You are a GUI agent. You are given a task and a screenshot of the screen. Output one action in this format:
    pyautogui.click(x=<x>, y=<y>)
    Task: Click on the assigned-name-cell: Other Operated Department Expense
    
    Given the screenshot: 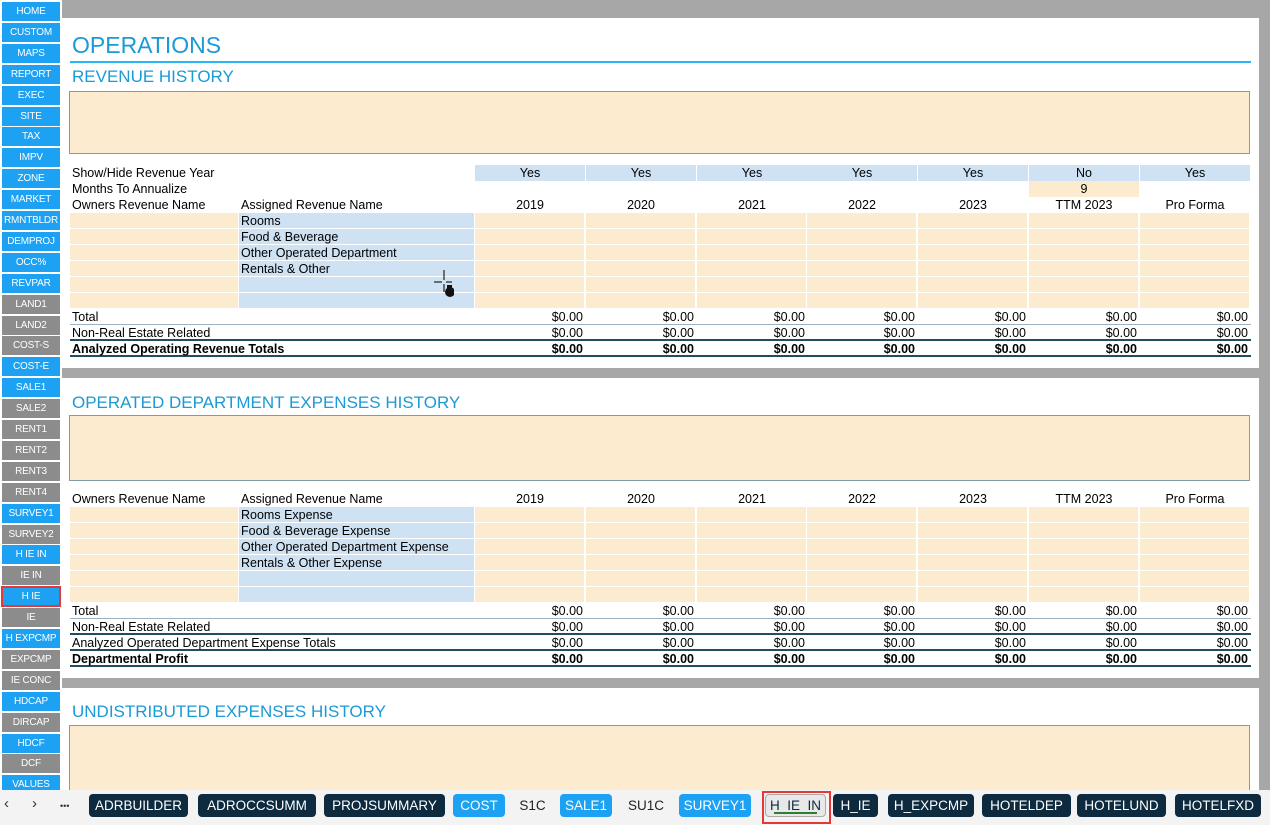 What is the action you would take?
    pyautogui.click(x=356, y=547)
    